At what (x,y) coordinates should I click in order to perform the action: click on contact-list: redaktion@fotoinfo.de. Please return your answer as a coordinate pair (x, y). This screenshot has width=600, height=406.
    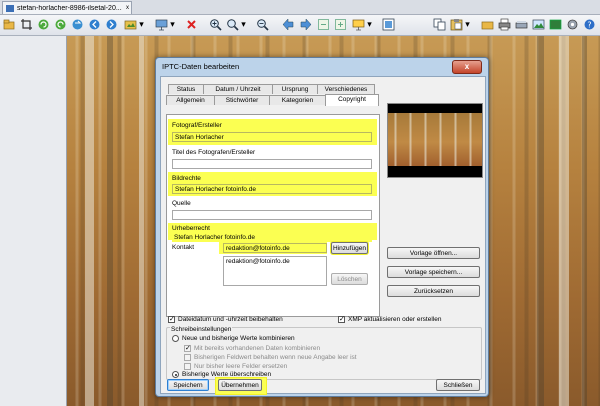
    Looking at the image, I should click on (275, 271).